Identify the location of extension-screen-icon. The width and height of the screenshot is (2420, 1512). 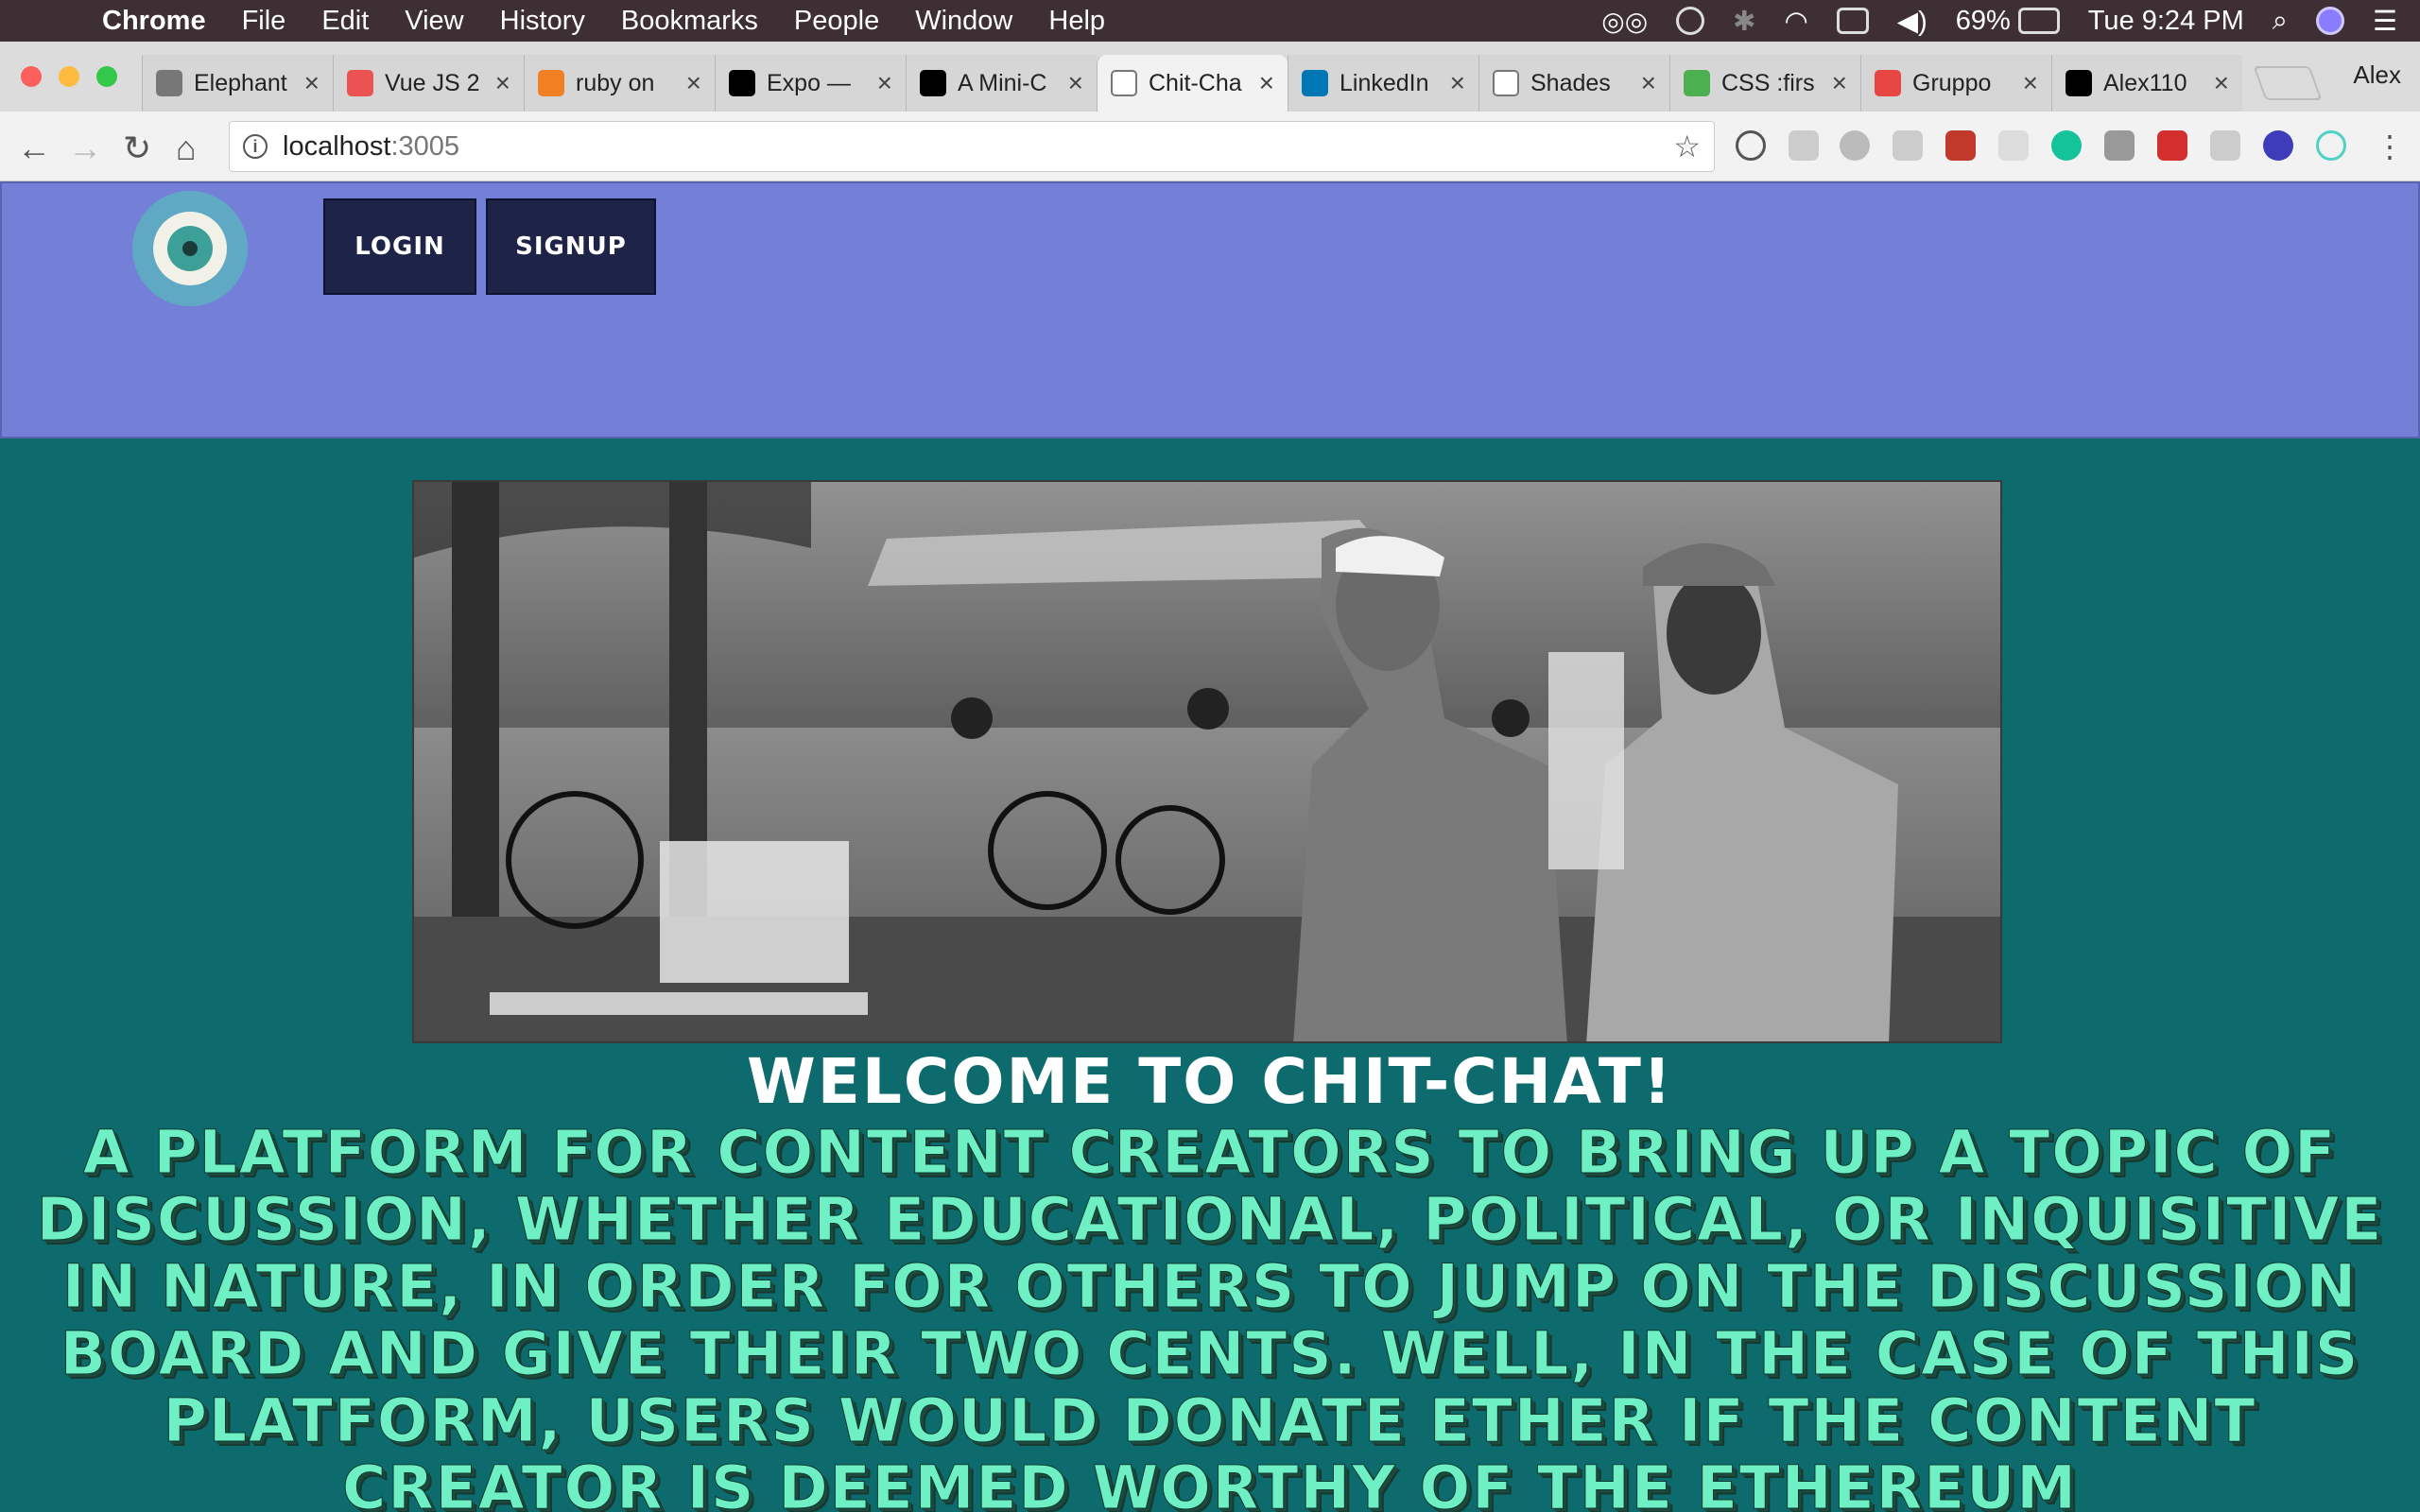
(2225, 145).